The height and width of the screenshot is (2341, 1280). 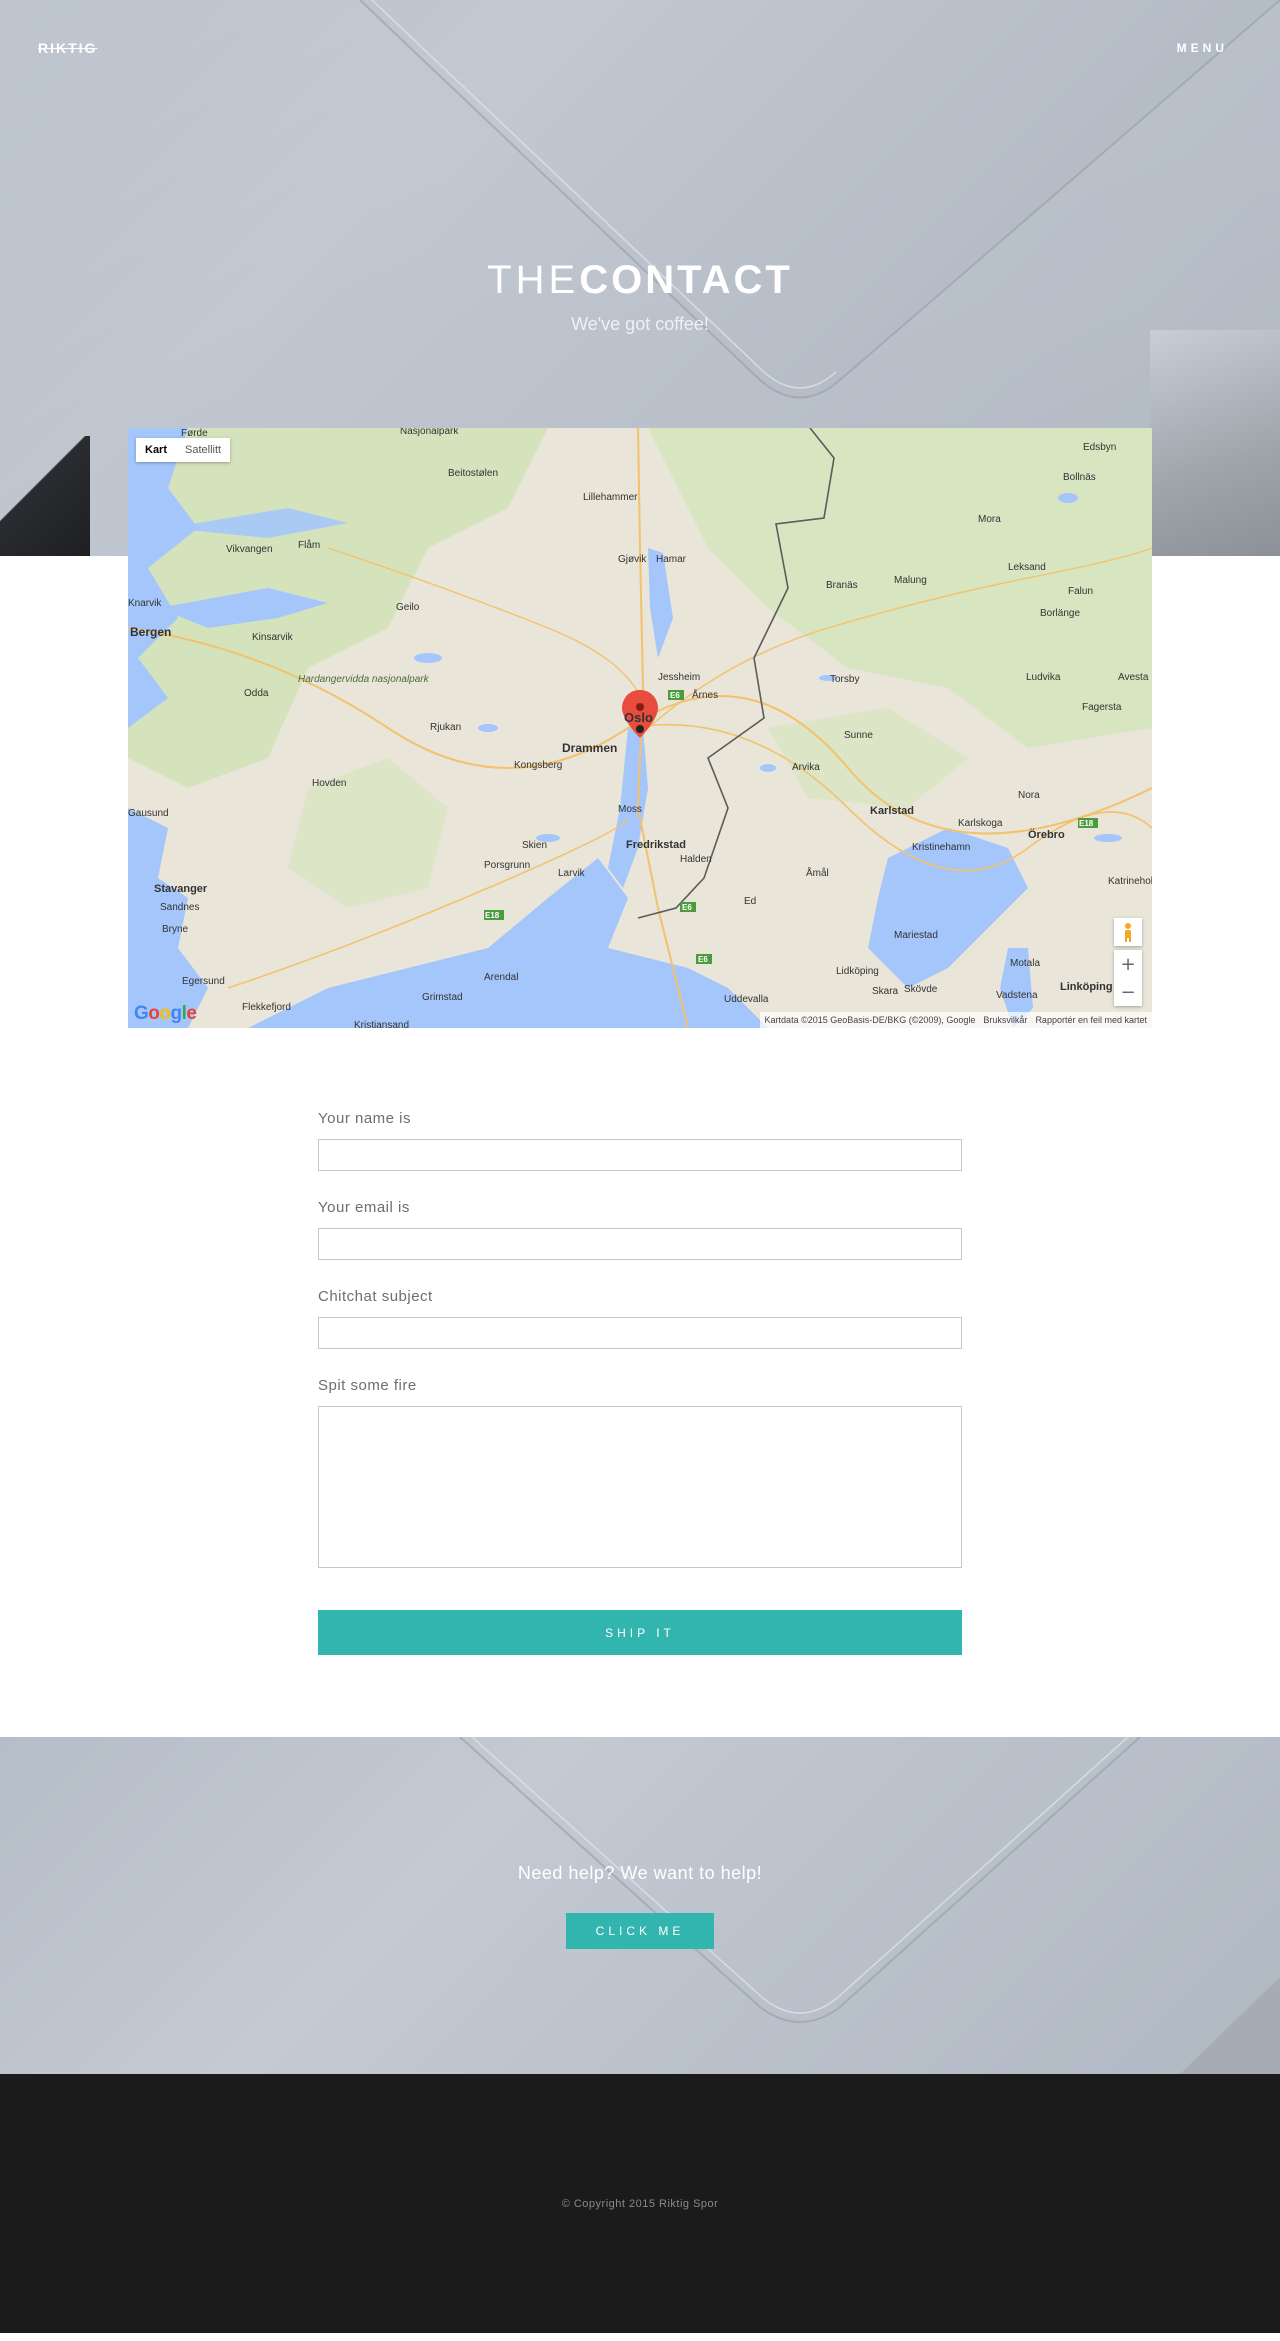 What do you see at coordinates (1215, 443) in the screenshot?
I see `hero-corner-shade` at bounding box center [1215, 443].